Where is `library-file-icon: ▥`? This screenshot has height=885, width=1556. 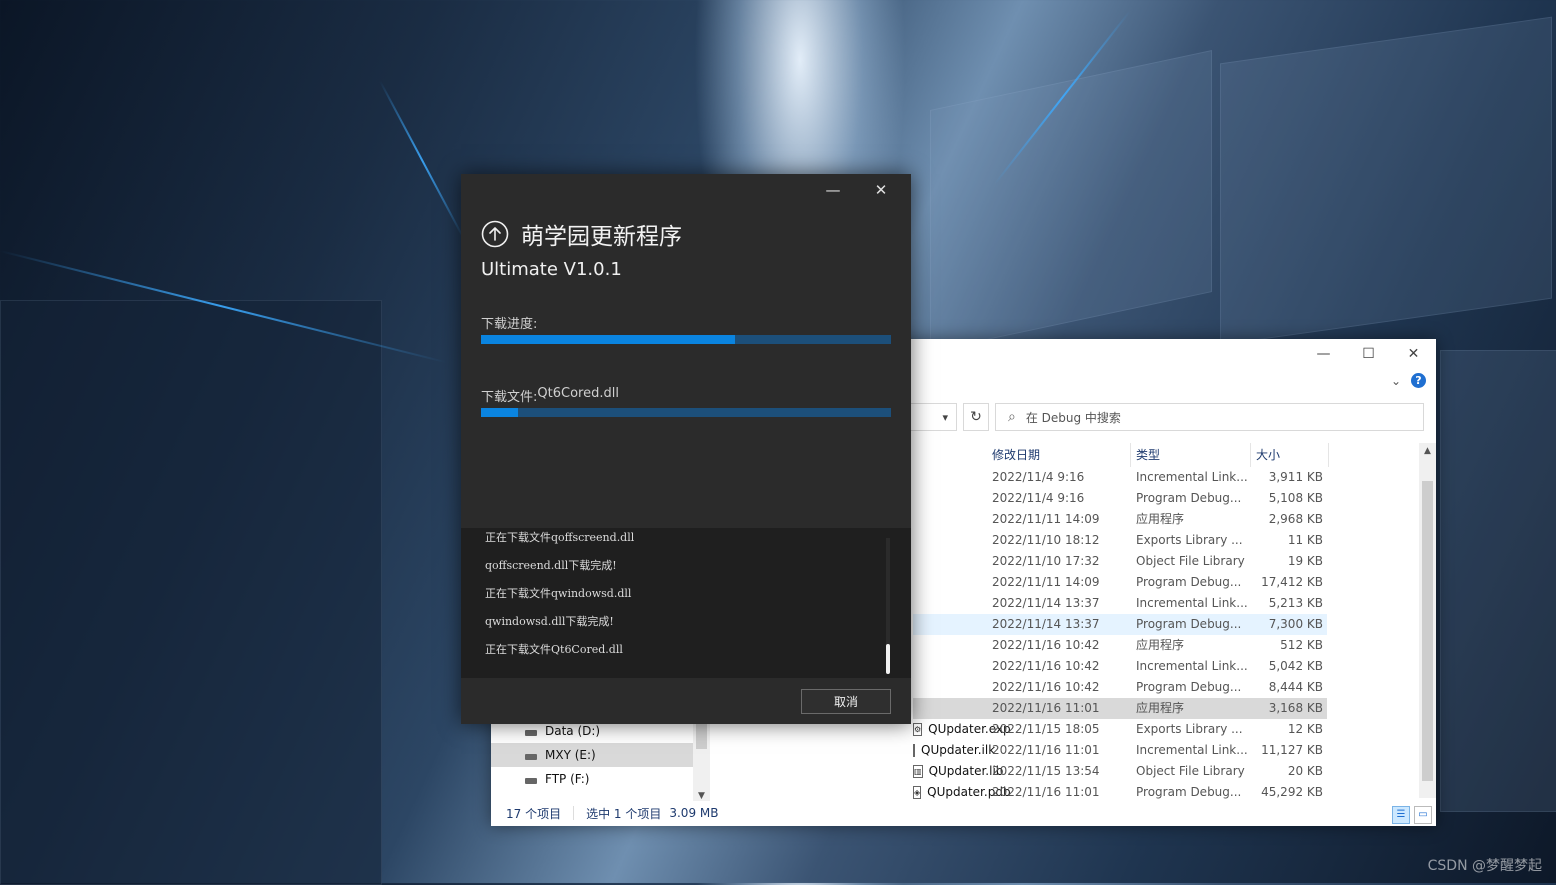
library-file-icon: ▥ is located at coordinates (918, 771).